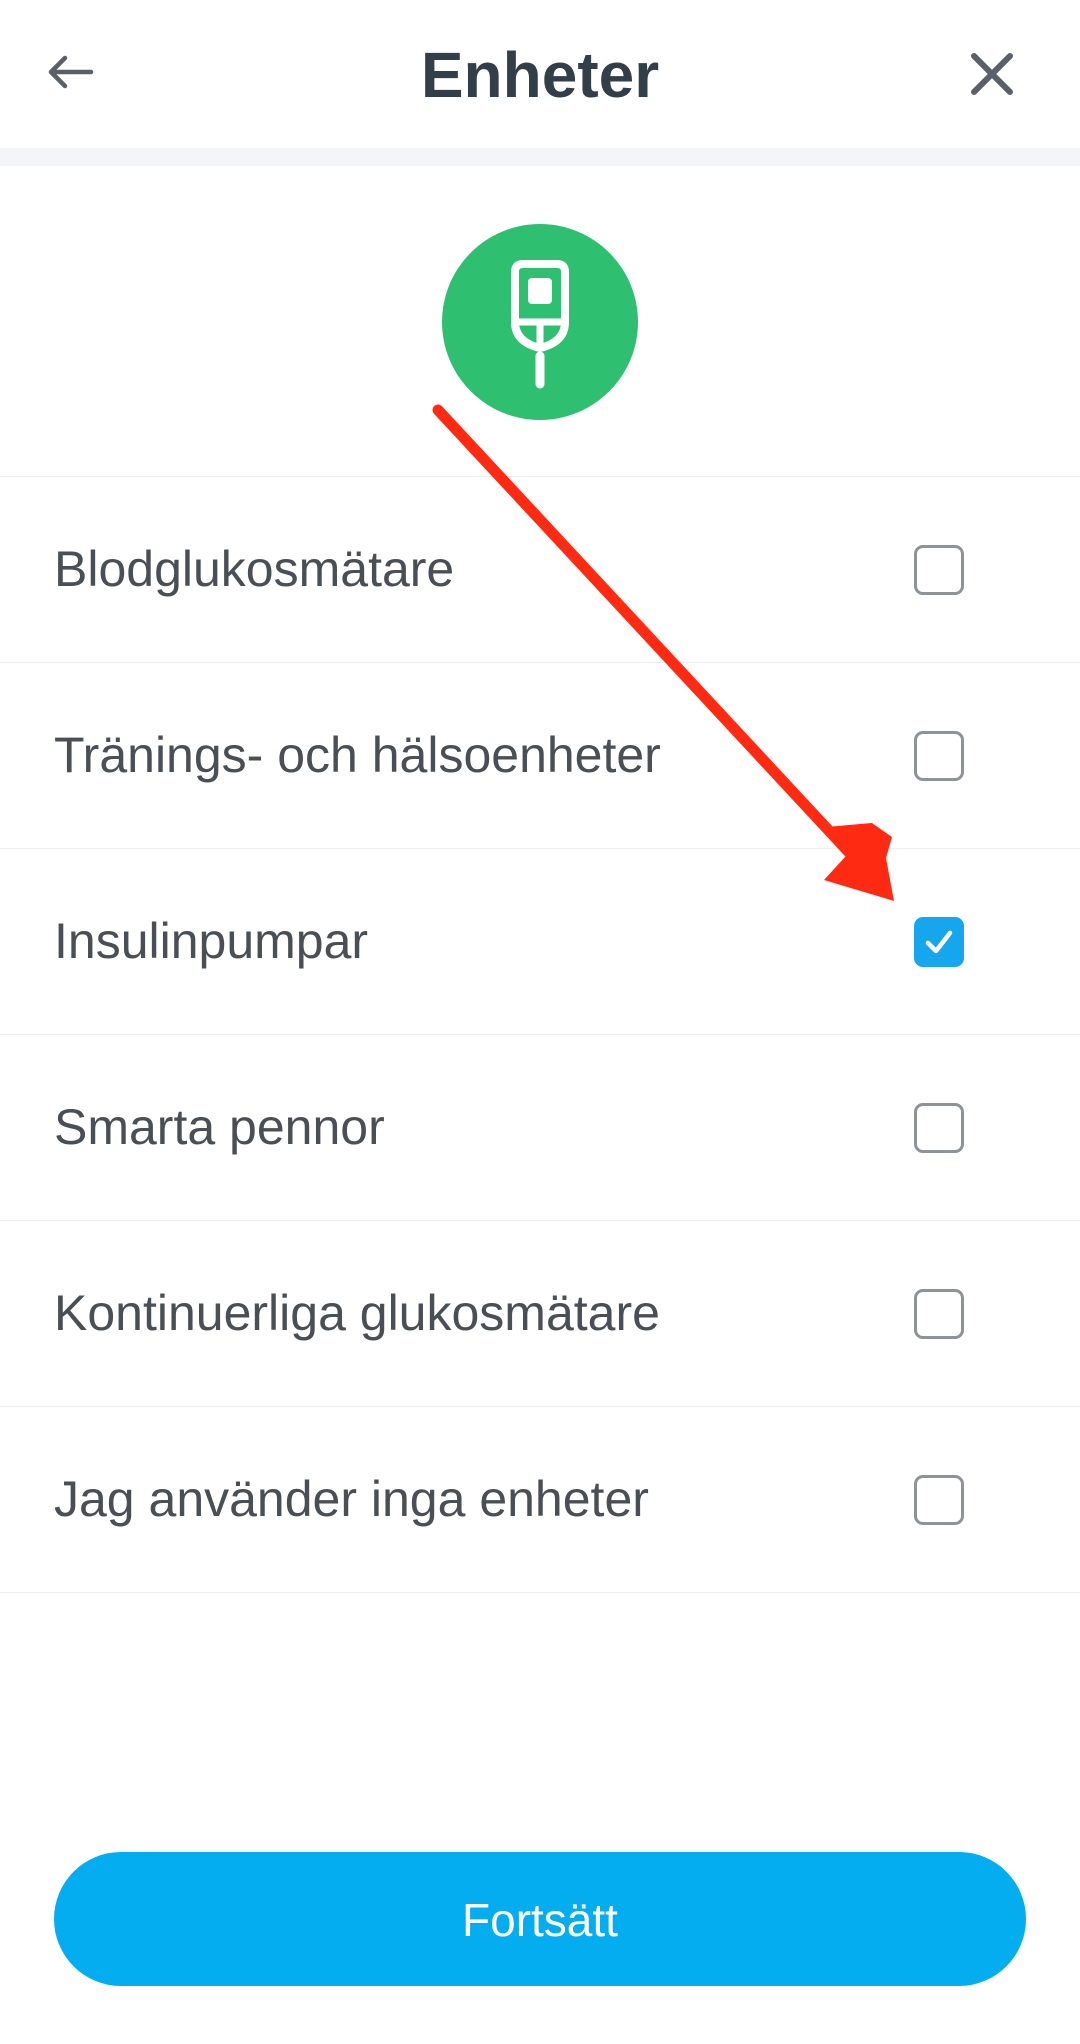 This screenshot has width=1080, height=2044. I want to click on list-item-insulin-pumps: Insulinpumpar, so click(540, 941).